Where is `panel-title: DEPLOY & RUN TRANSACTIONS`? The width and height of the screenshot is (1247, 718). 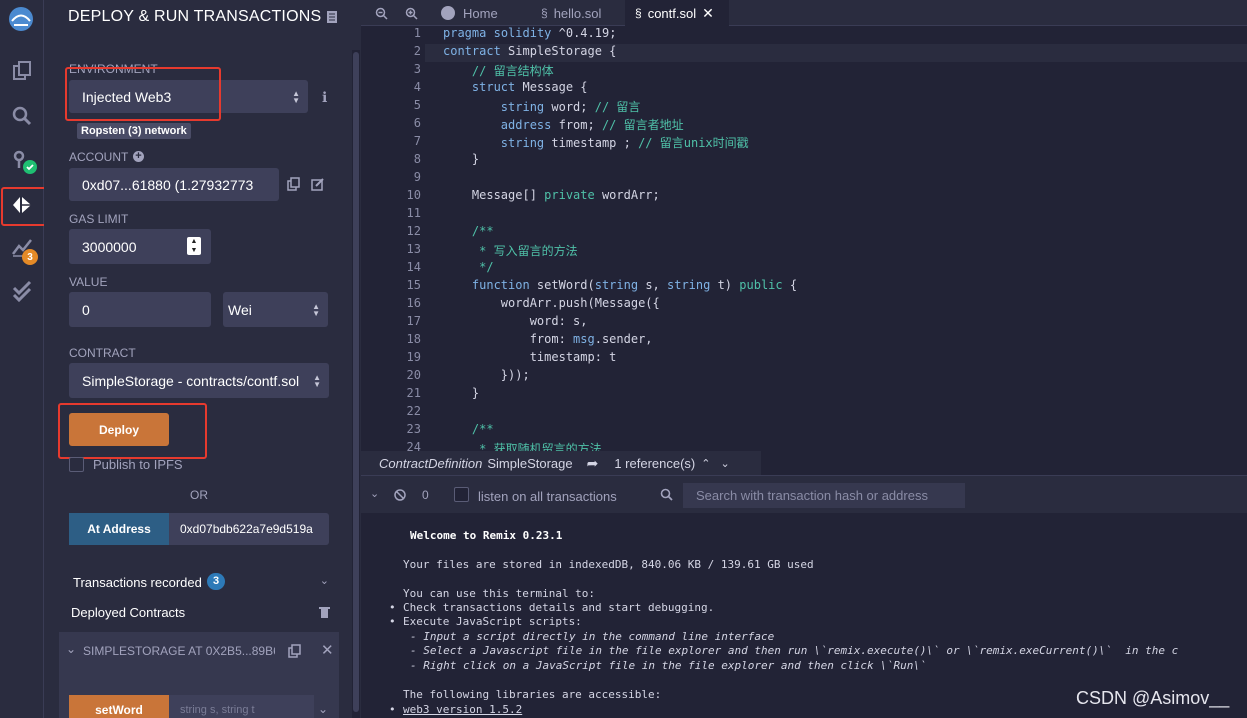 panel-title: DEPLOY & RUN TRANSACTIONS is located at coordinates (195, 16).